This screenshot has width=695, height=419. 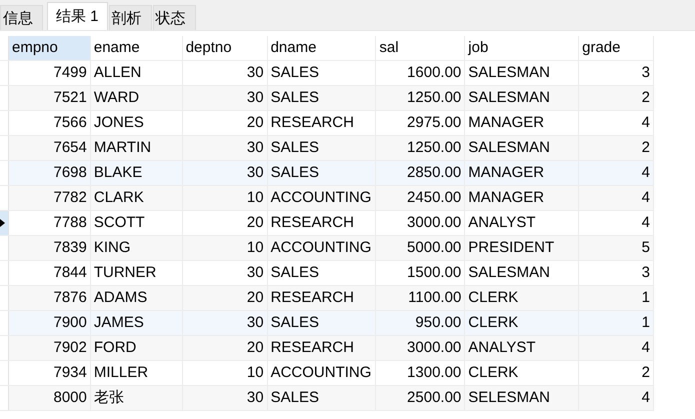 What do you see at coordinates (49, 98) in the screenshot?
I see `table-cell: 7521` at bounding box center [49, 98].